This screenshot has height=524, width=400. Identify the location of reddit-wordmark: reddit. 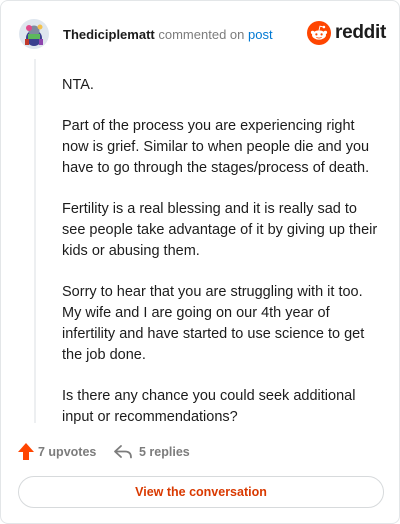
(360, 32).